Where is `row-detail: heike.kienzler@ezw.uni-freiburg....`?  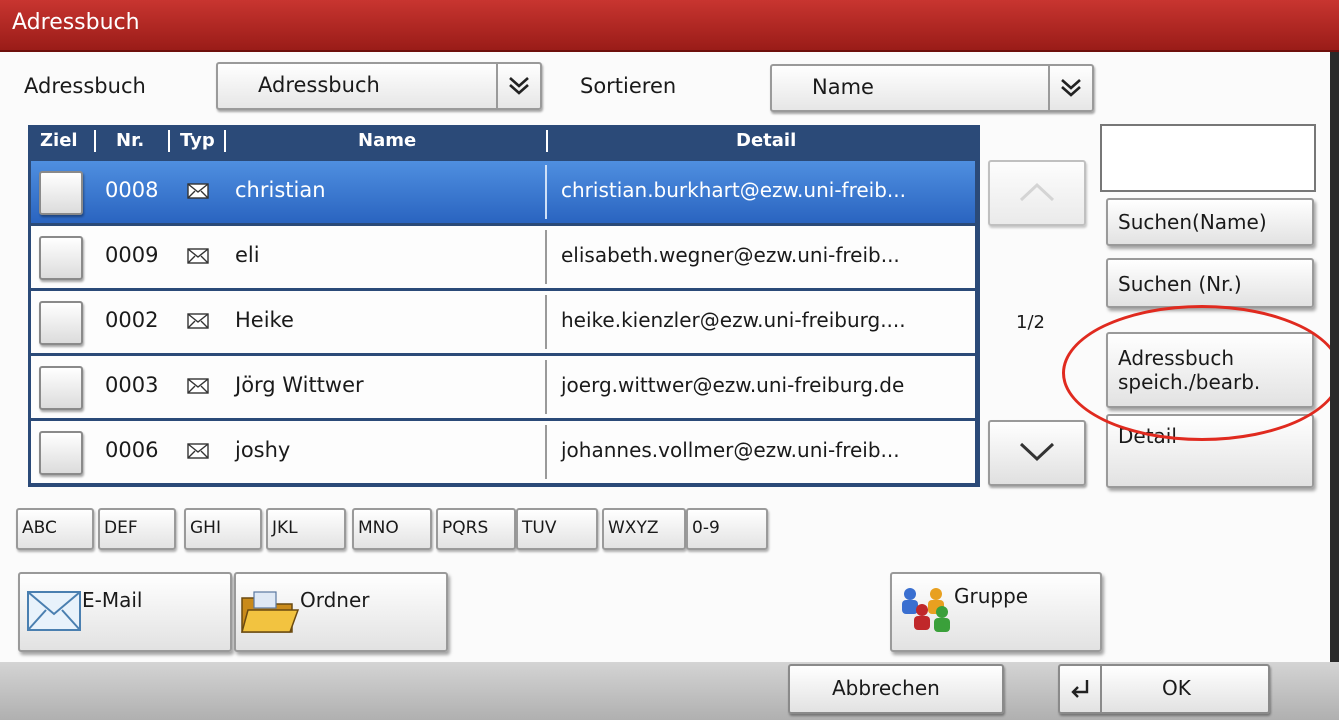
row-detail: heike.kienzler@ezw.uni-freiburg.... is located at coordinates (733, 320).